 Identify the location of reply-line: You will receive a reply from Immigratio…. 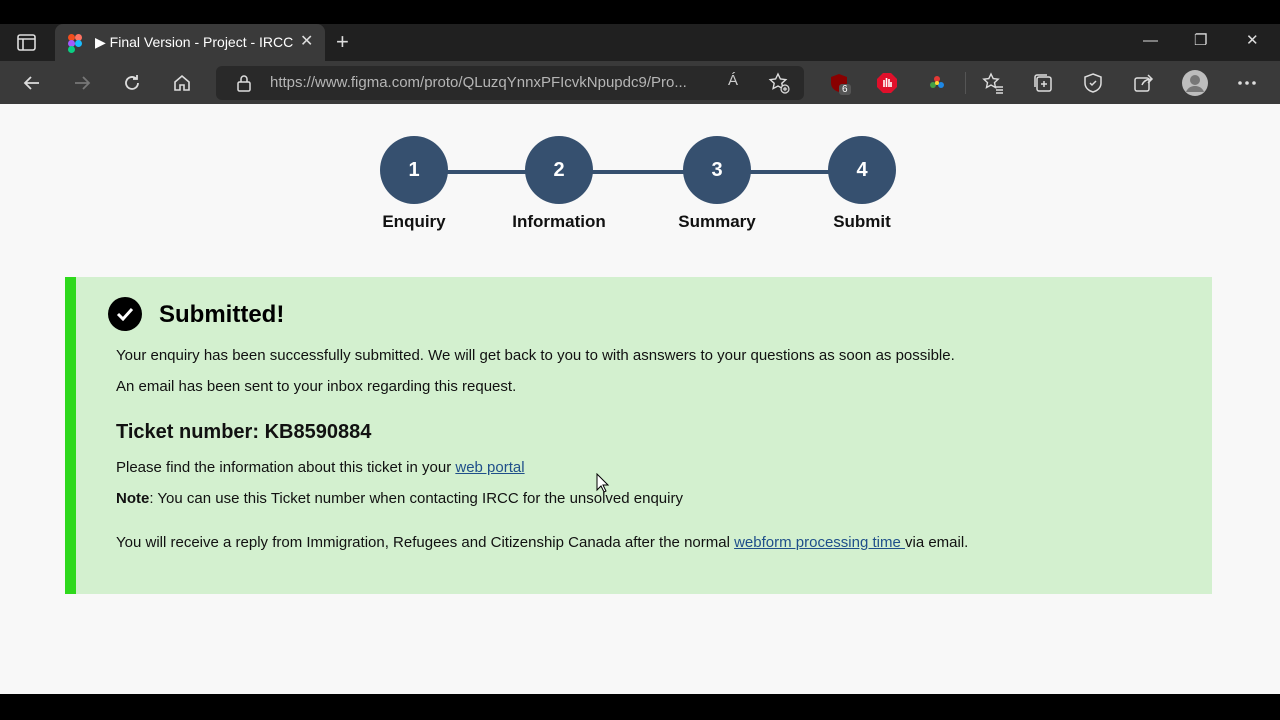
(542, 542).